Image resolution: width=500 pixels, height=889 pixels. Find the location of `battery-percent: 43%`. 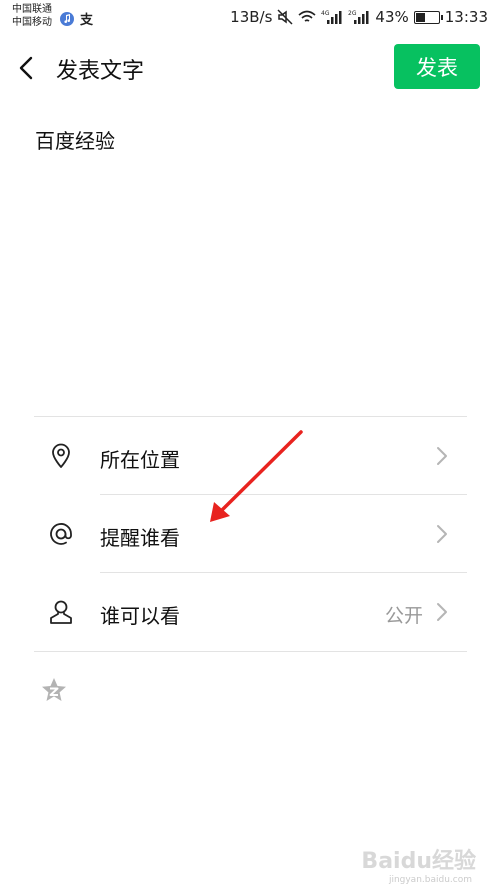

battery-percent: 43% is located at coordinates (392, 17).